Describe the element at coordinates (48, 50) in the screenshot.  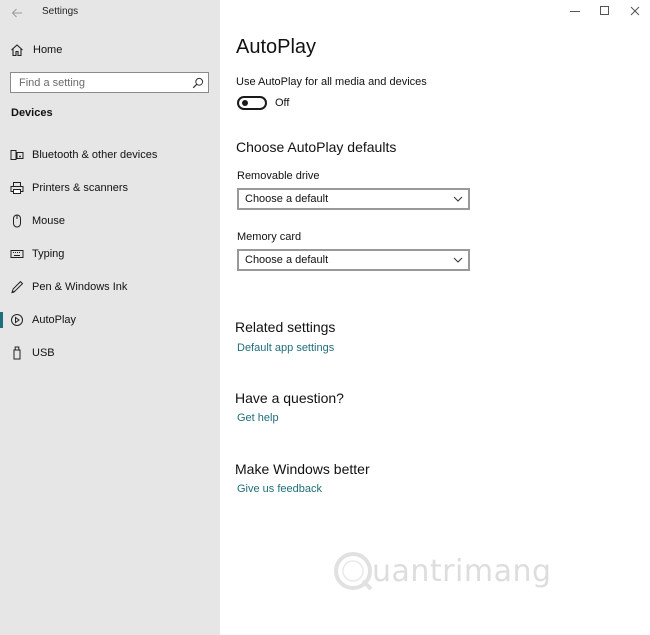
I see `home-label: Home` at that location.